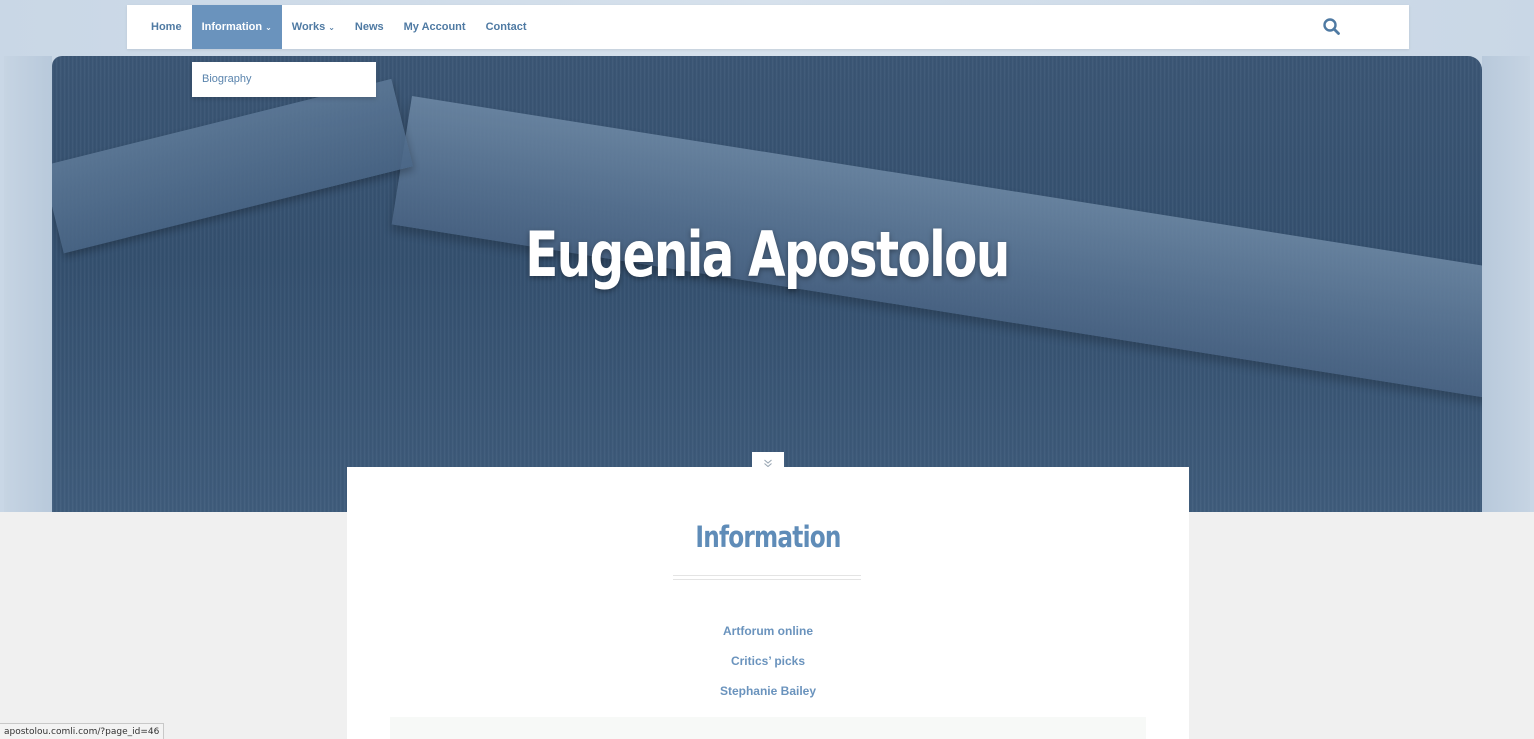  Describe the element at coordinates (767, 254) in the screenshot. I see `site-title: Eugenia Apostolou` at that location.